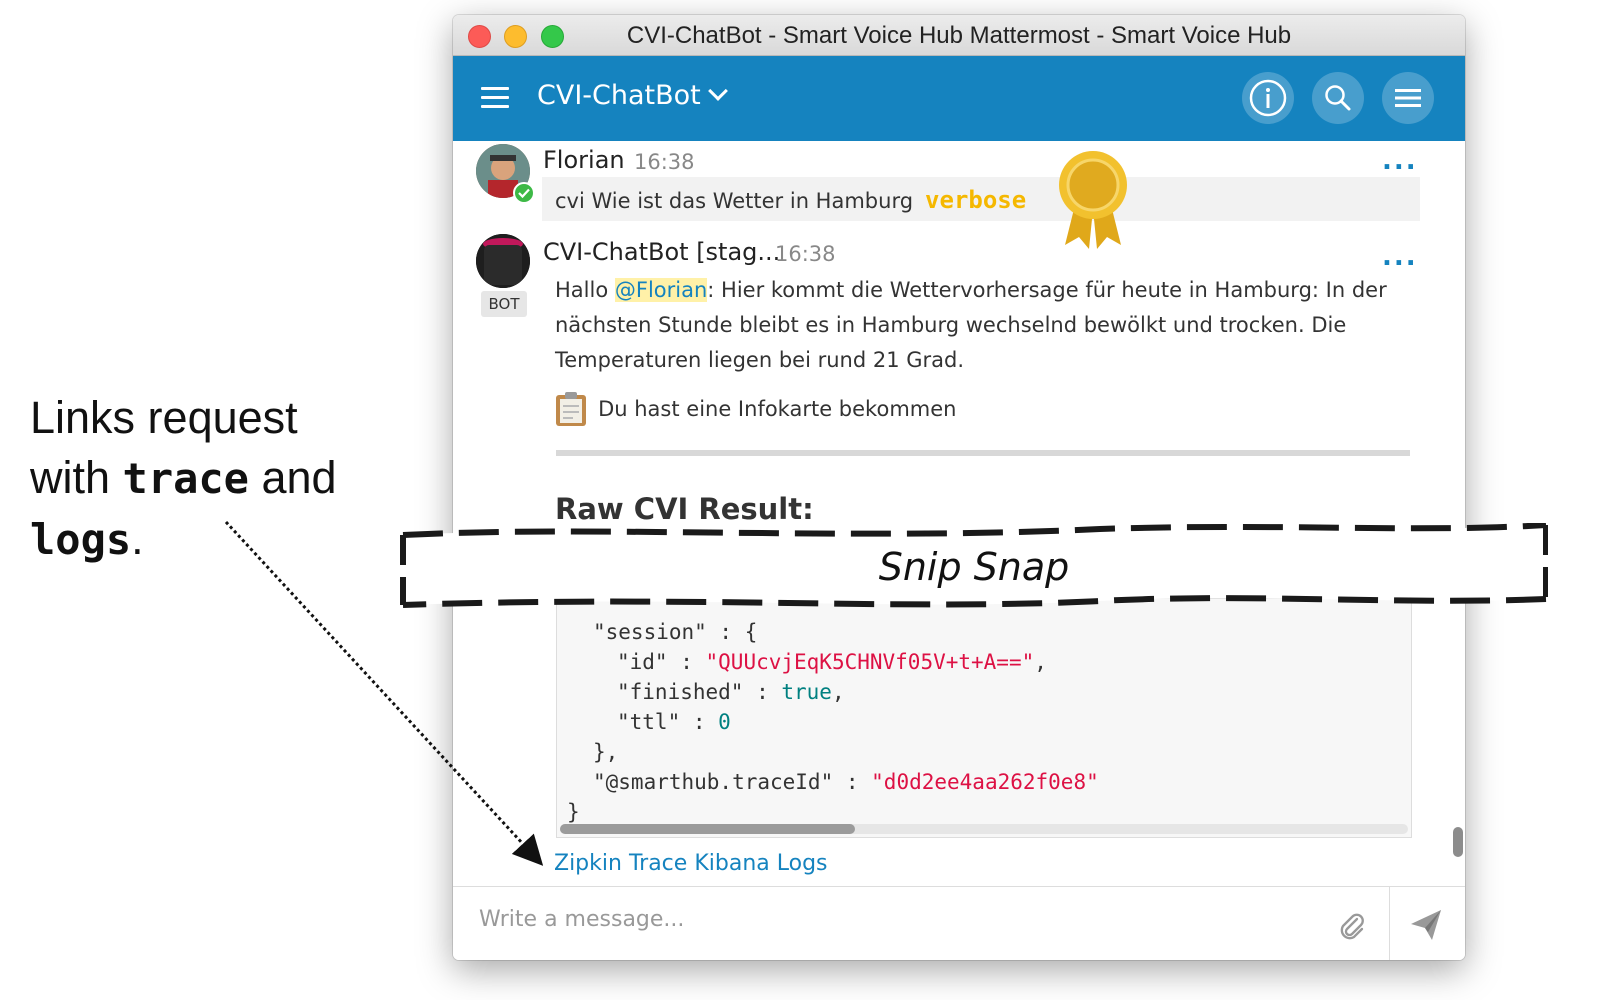 Image resolution: width=1600 pixels, height=1000 pixels. Describe the element at coordinates (734, 201) in the screenshot. I see `message-text: cvi Wie ist das Wetter in Hamburg` at that location.